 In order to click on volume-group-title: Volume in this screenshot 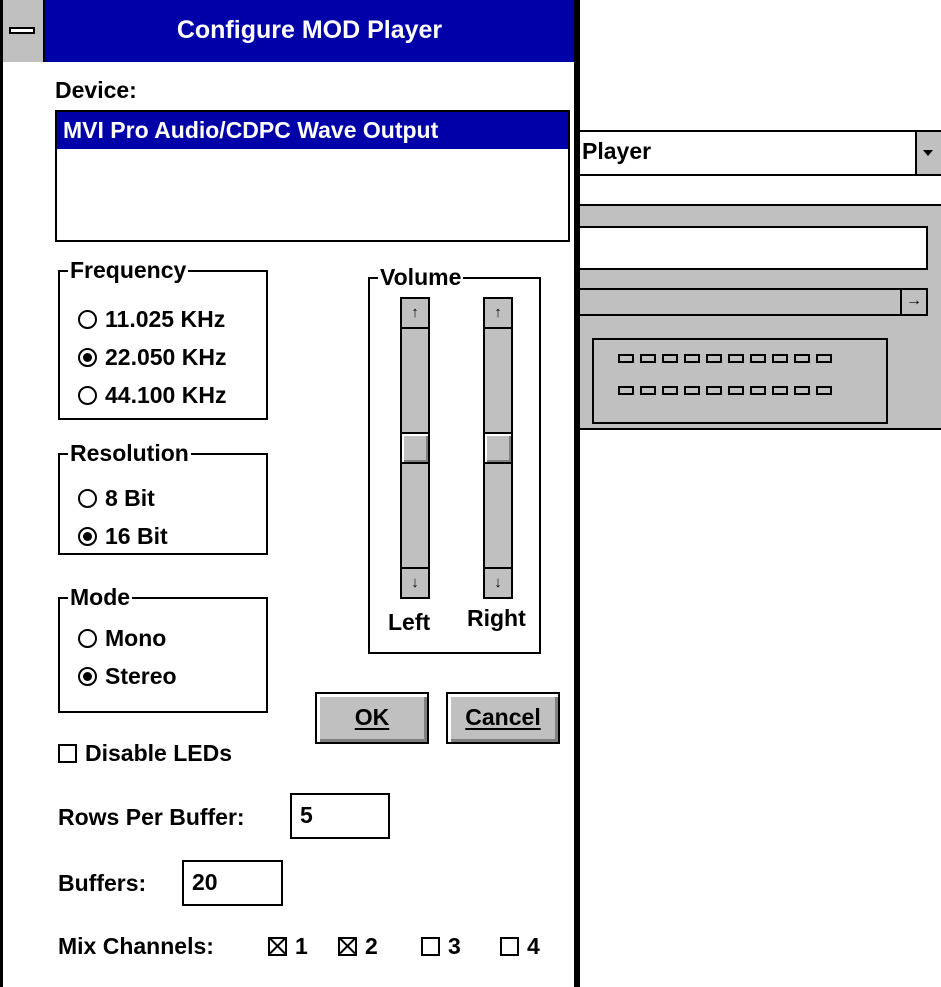, I will do `click(421, 277)`.